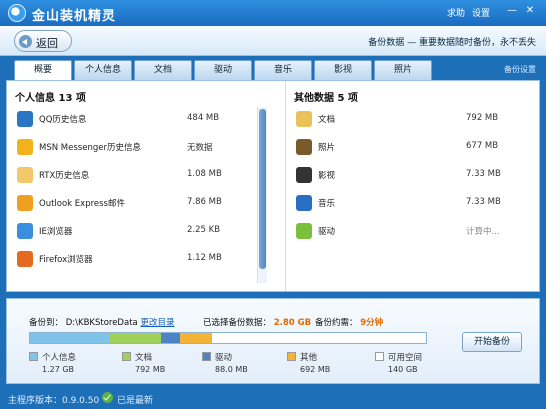 The height and width of the screenshot is (409, 546). I want to click on film-icon, so click(304, 175).